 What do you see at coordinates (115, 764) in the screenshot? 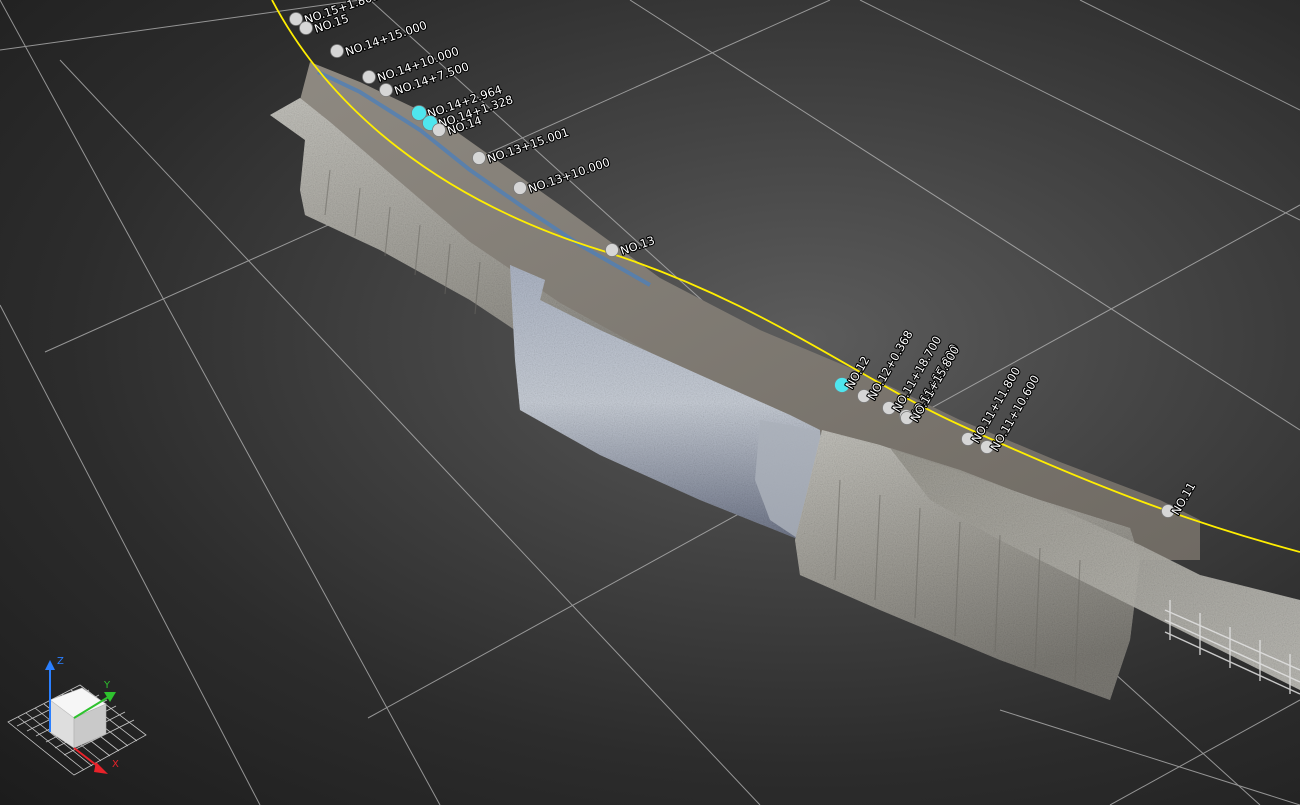
I see `x-axis-label: X` at bounding box center [115, 764].